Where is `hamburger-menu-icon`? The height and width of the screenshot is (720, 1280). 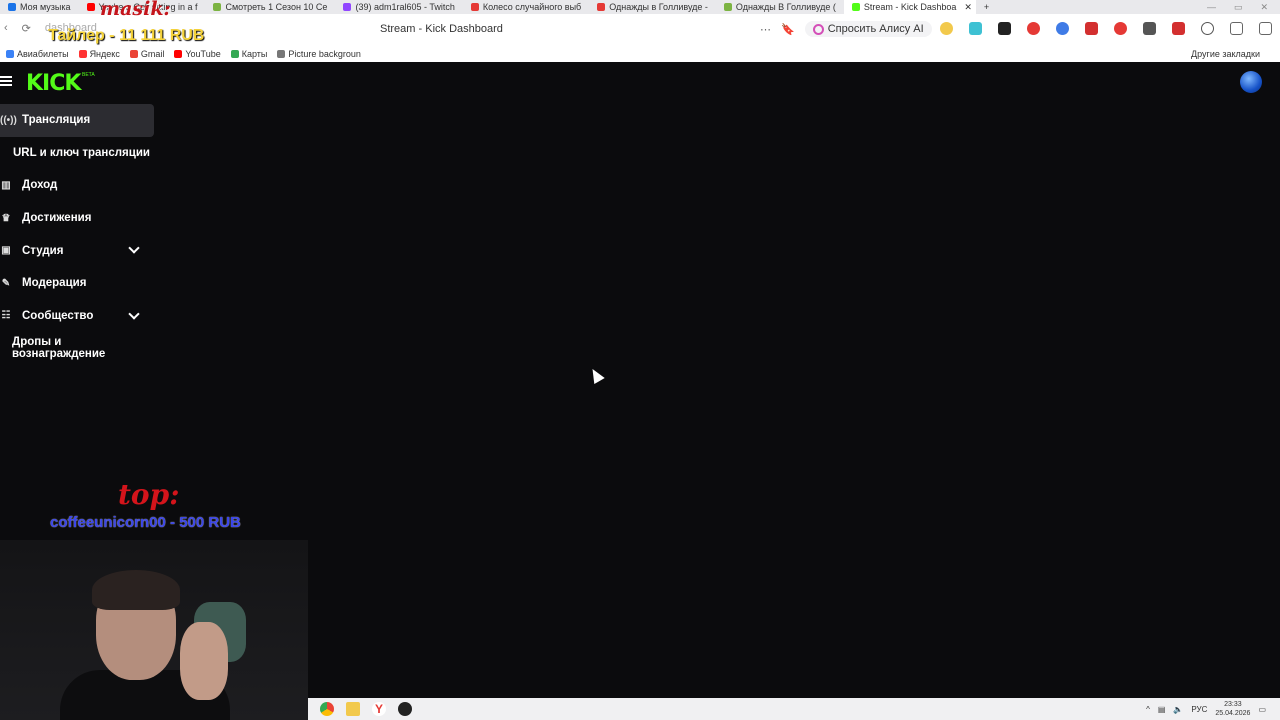
hamburger-menu-icon is located at coordinates (6, 81).